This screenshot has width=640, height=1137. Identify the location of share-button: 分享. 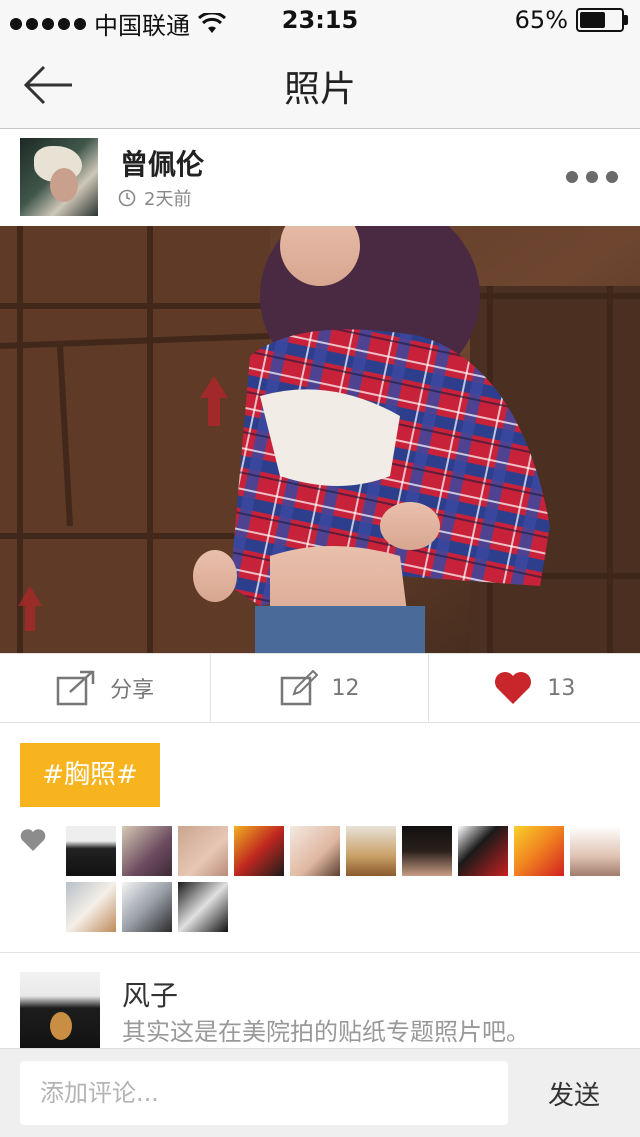
(105, 688).